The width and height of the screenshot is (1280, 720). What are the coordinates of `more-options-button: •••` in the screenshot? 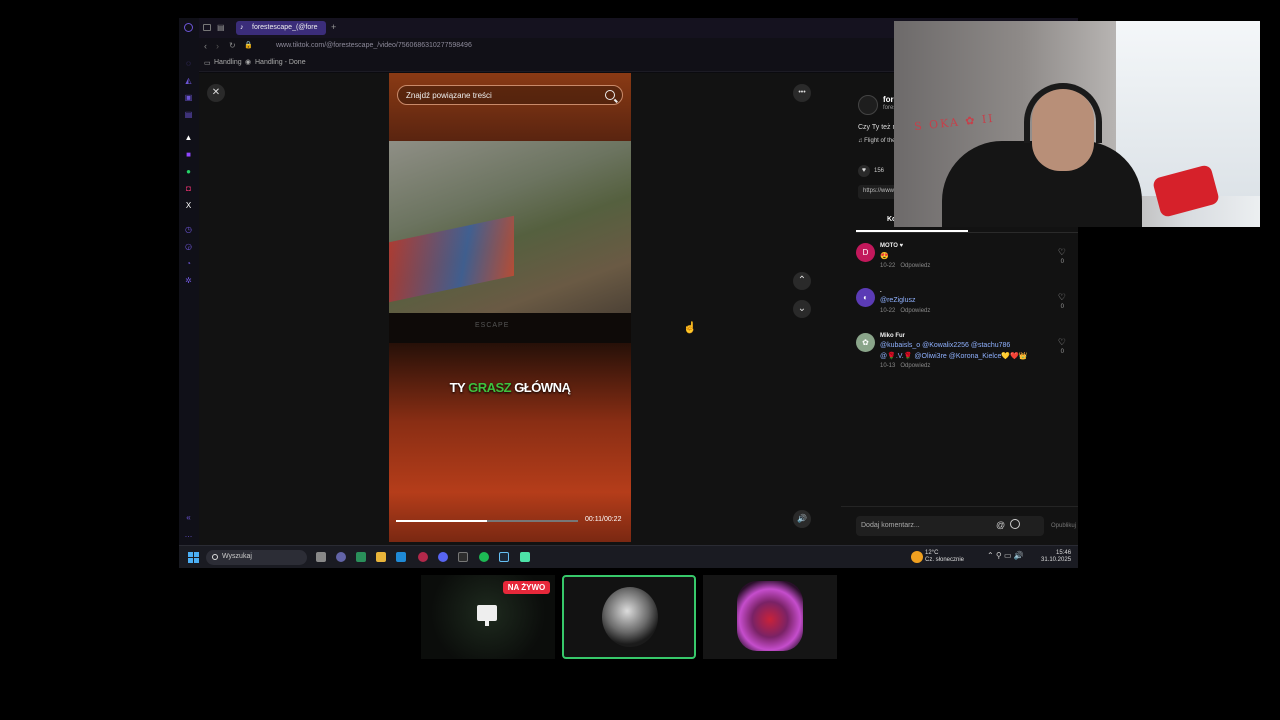 It's located at (802, 93).